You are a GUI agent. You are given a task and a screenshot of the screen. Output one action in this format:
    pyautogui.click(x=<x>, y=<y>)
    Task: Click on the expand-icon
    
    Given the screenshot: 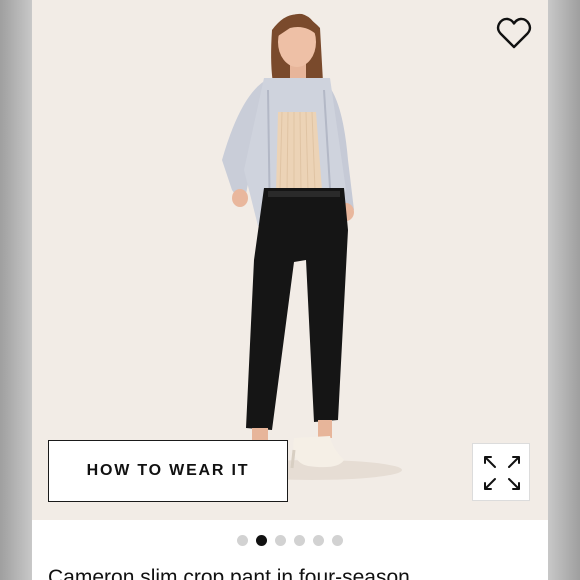 What is the action you would take?
    pyautogui.click(x=502, y=473)
    